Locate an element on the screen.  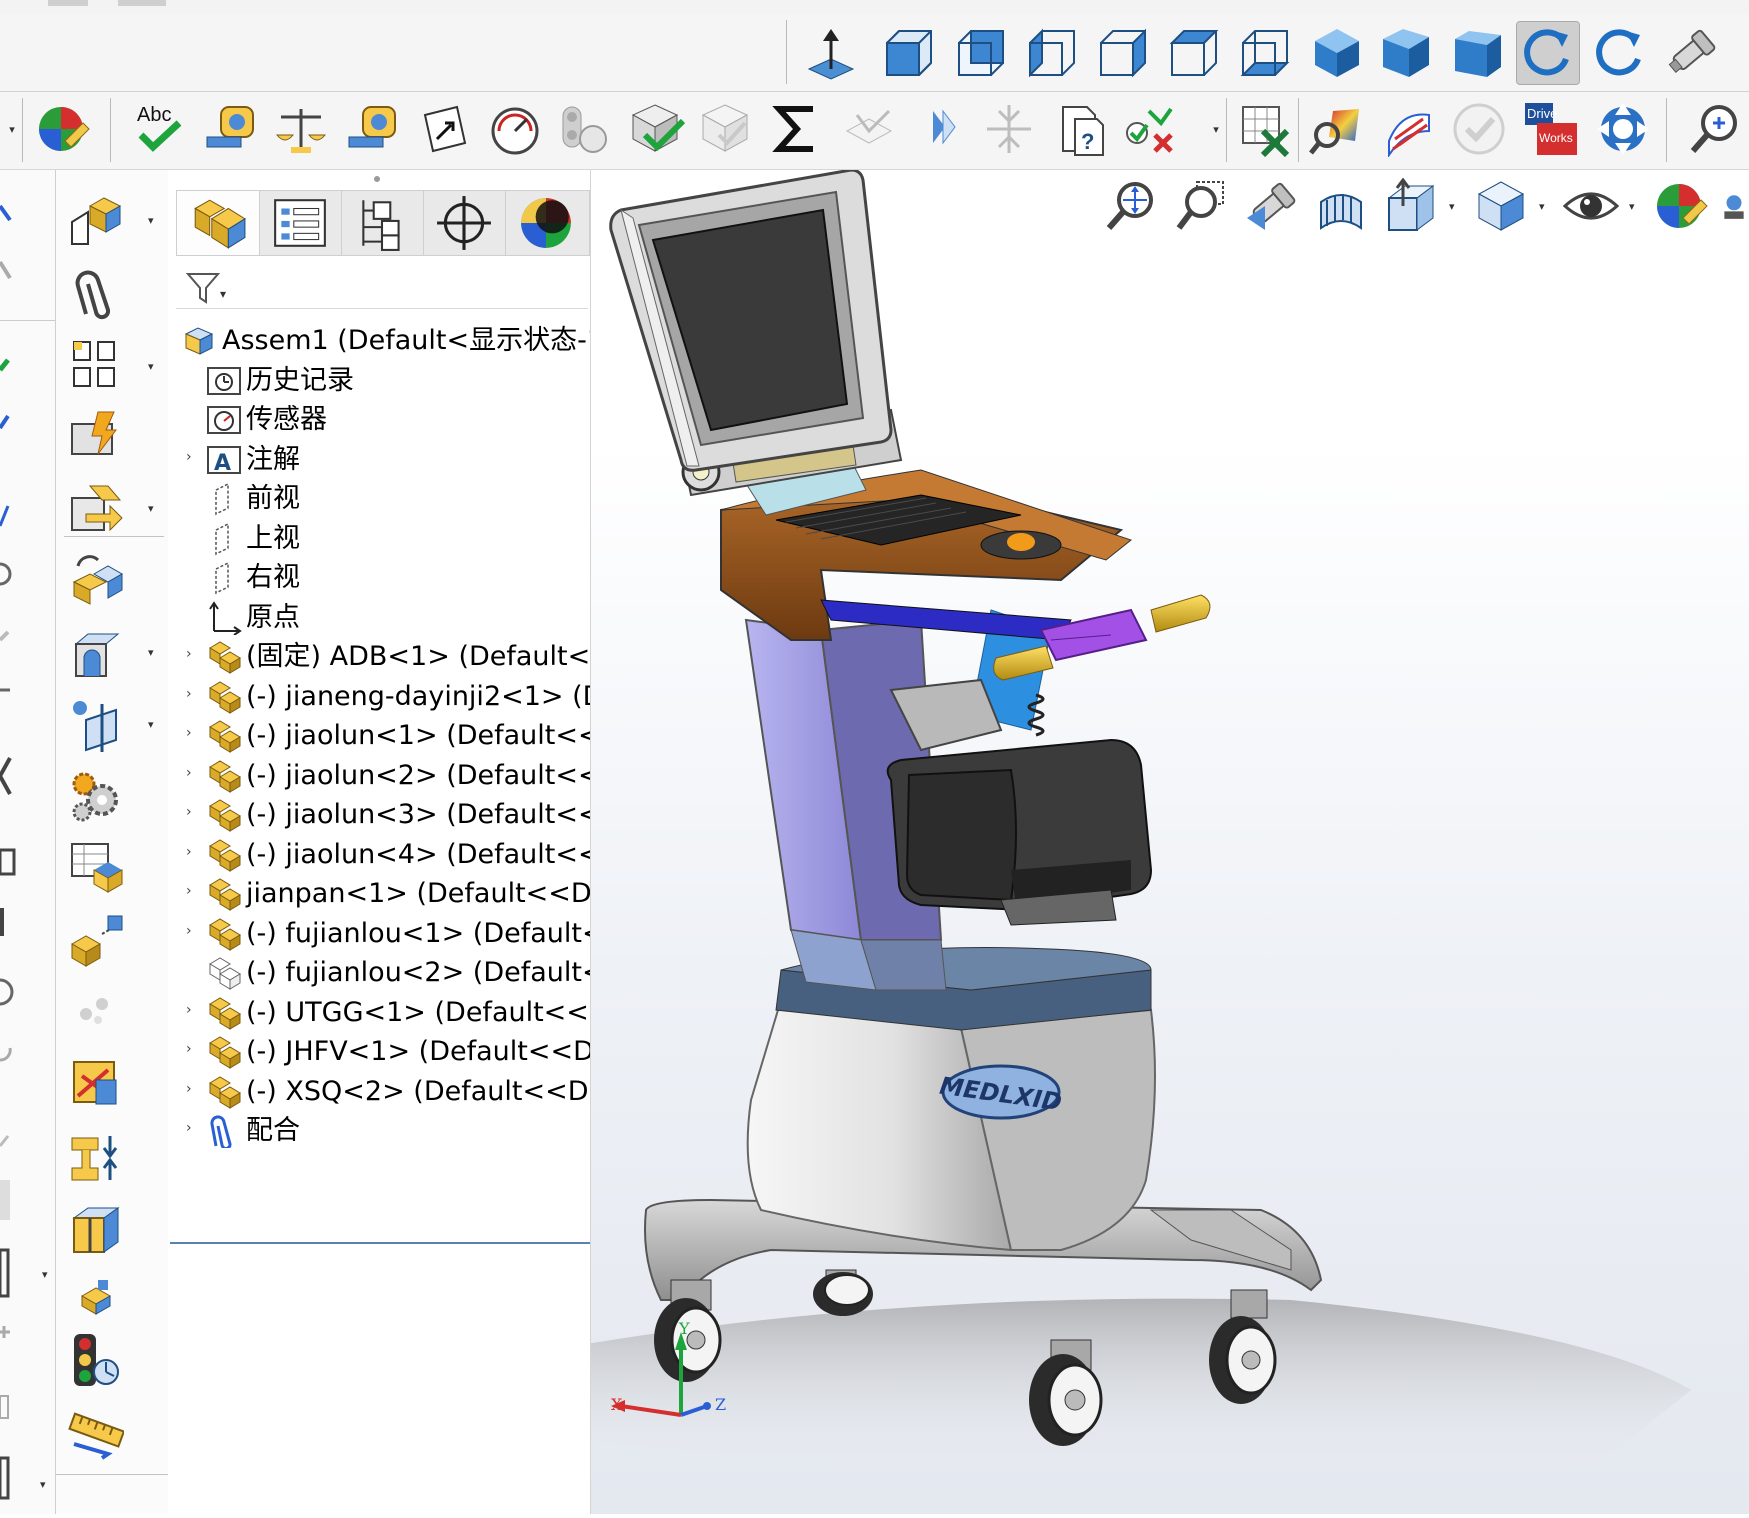
tree-item: › (-) jianeng-dayinji2<1> (D is located at coordinates (379, 696).